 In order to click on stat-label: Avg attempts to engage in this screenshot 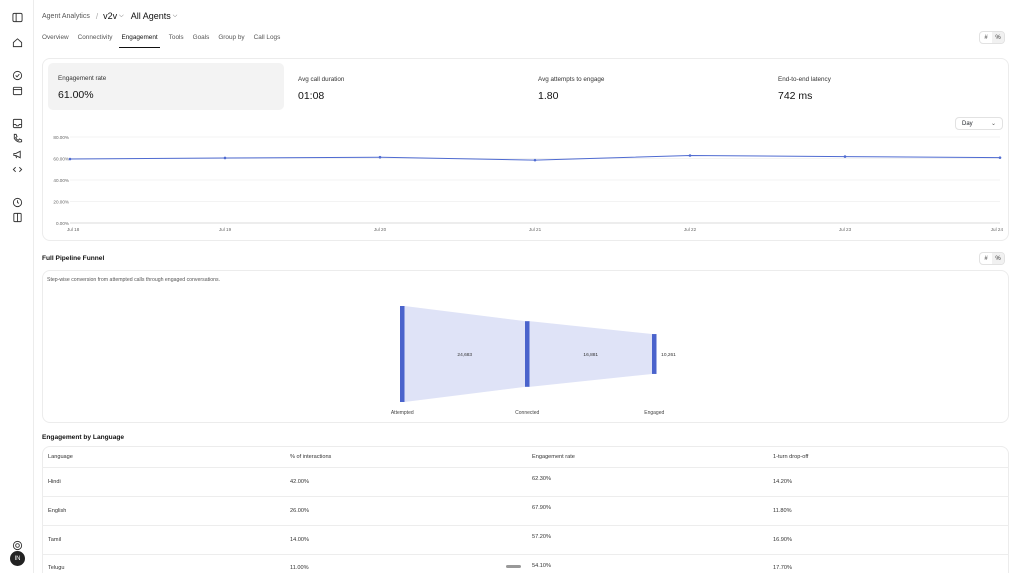, I will do `click(571, 79)`.